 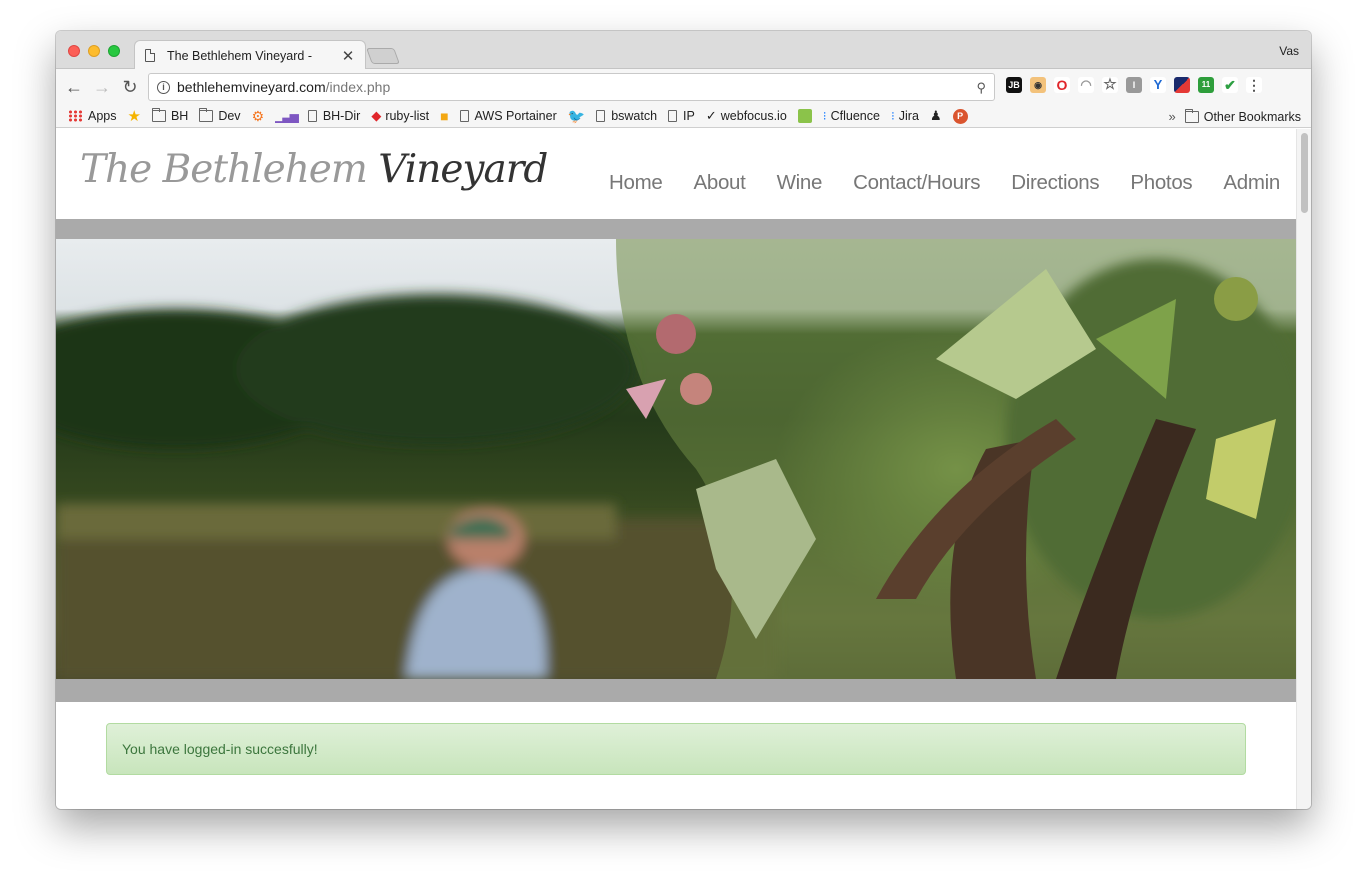 What do you see at coordinates (636, 183) in the screenshot?
I see `nav-home: Home` at bounding box center [636, 183].